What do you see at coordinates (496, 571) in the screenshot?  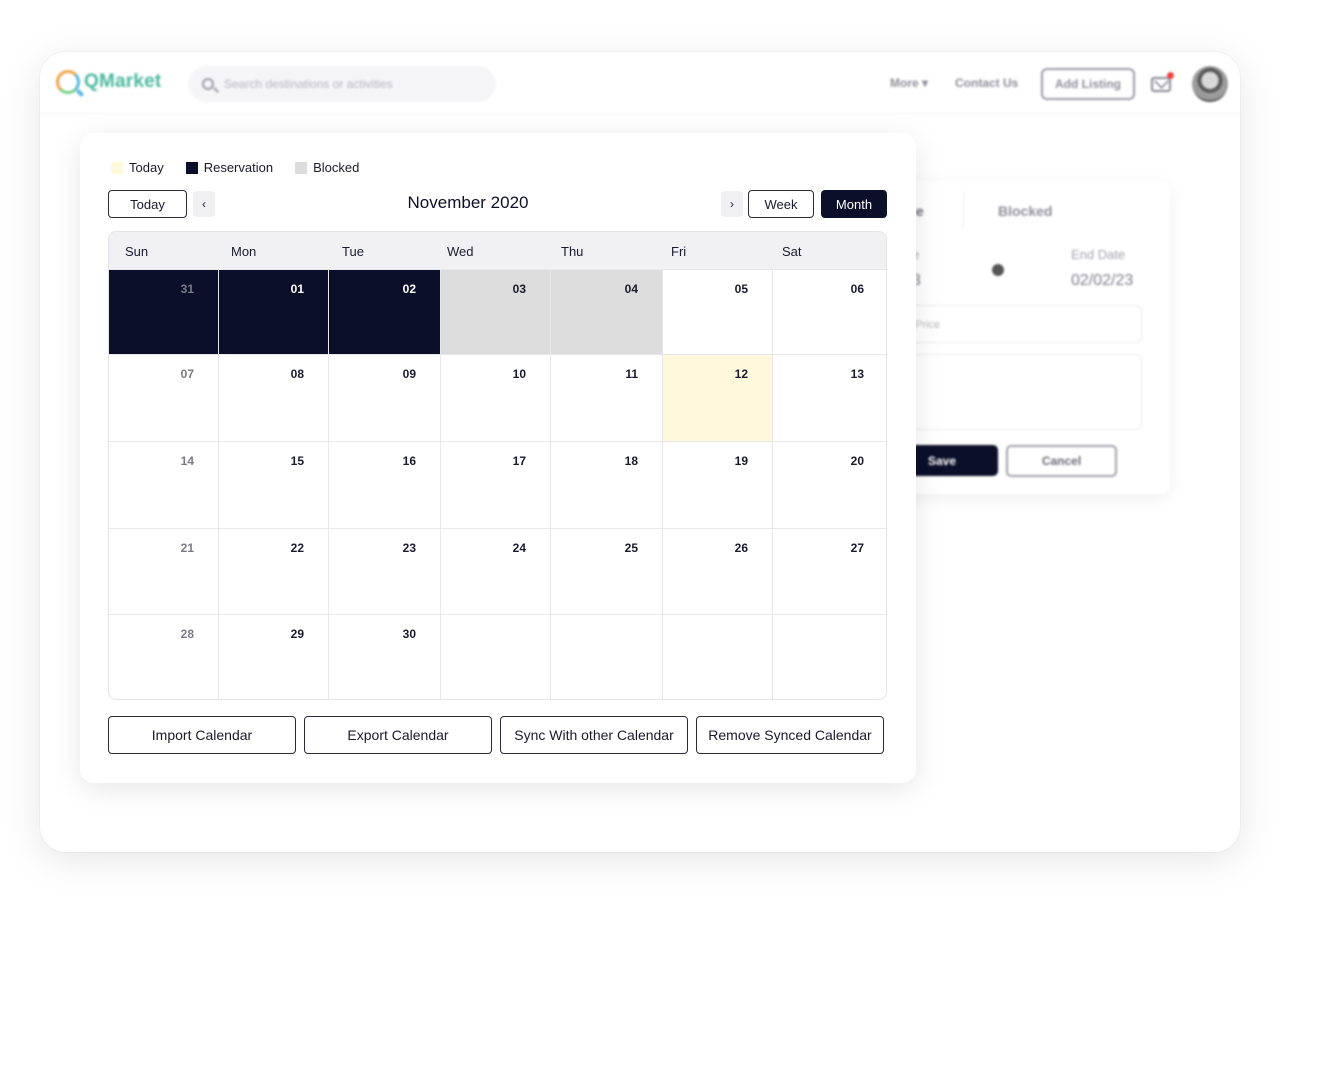 I see `calendar-day-cell: 24` at bounding box center [496, 571].